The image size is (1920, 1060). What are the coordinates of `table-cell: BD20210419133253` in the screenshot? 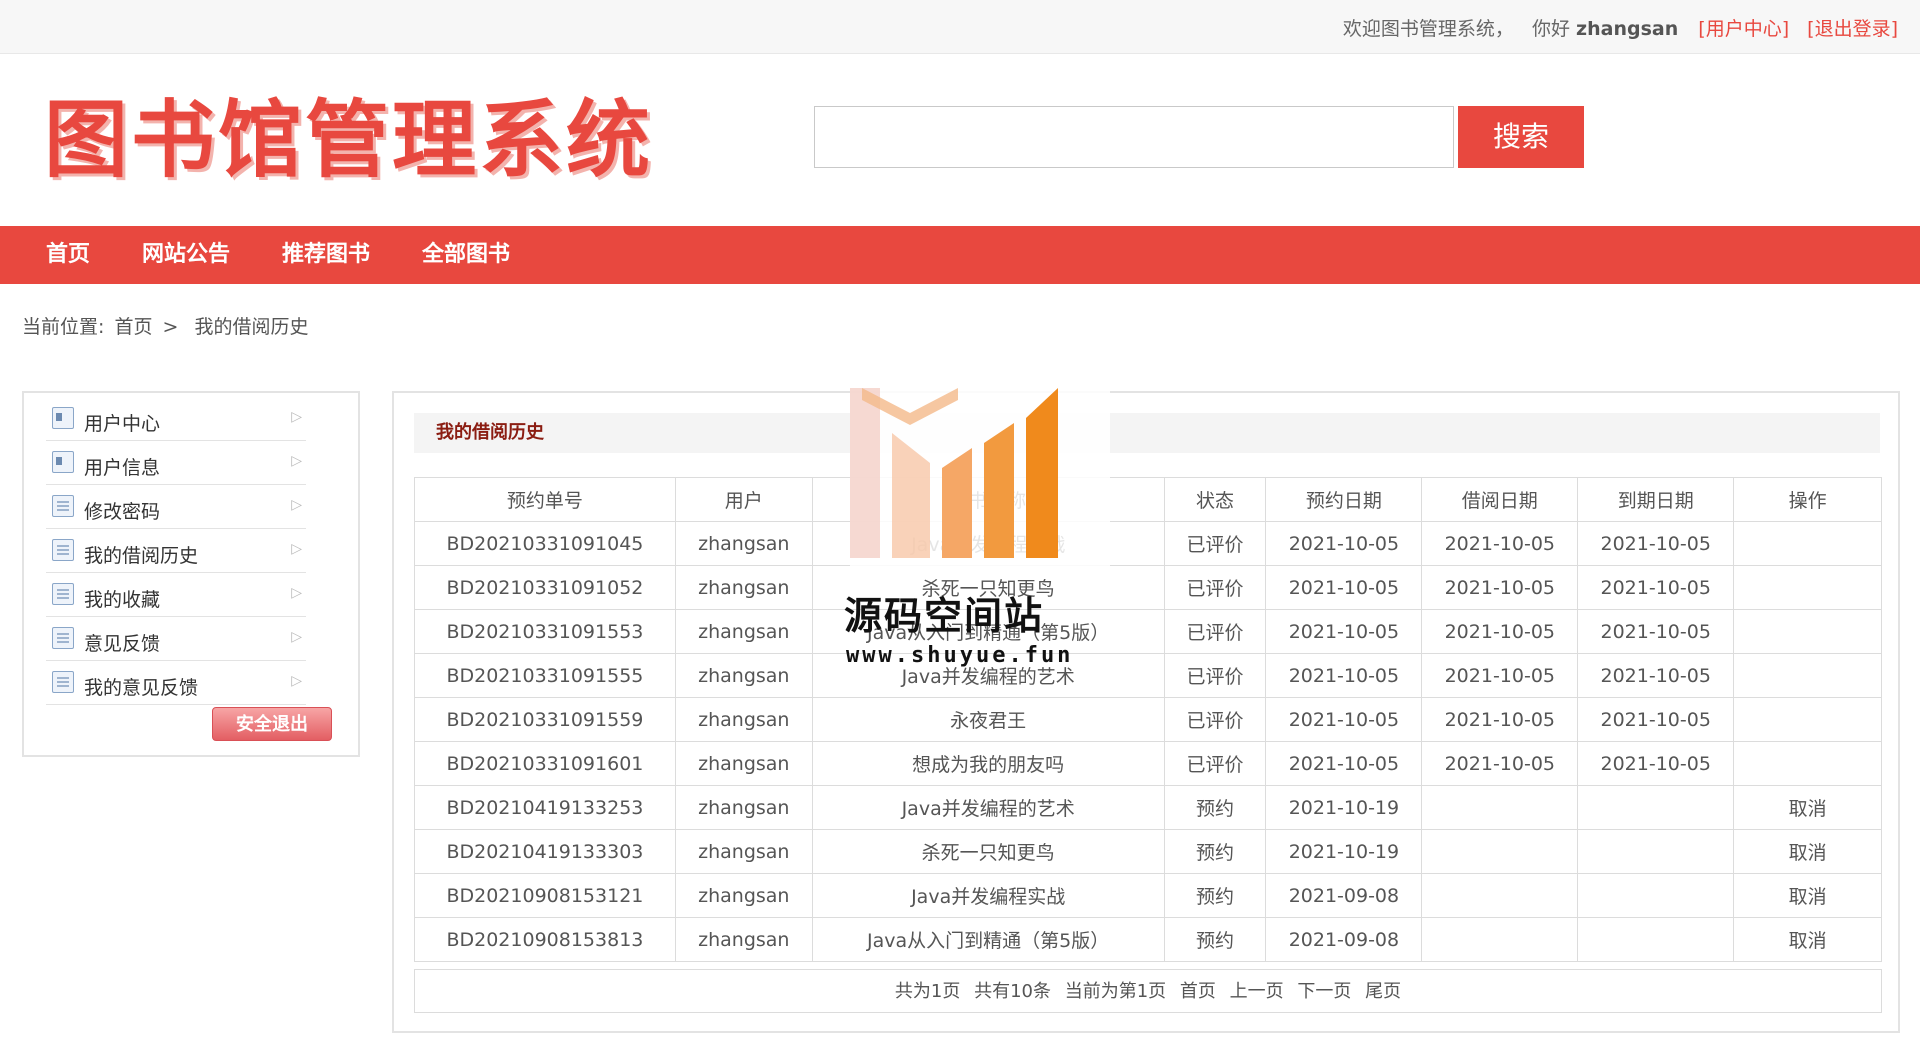 It's located at (545, 807).